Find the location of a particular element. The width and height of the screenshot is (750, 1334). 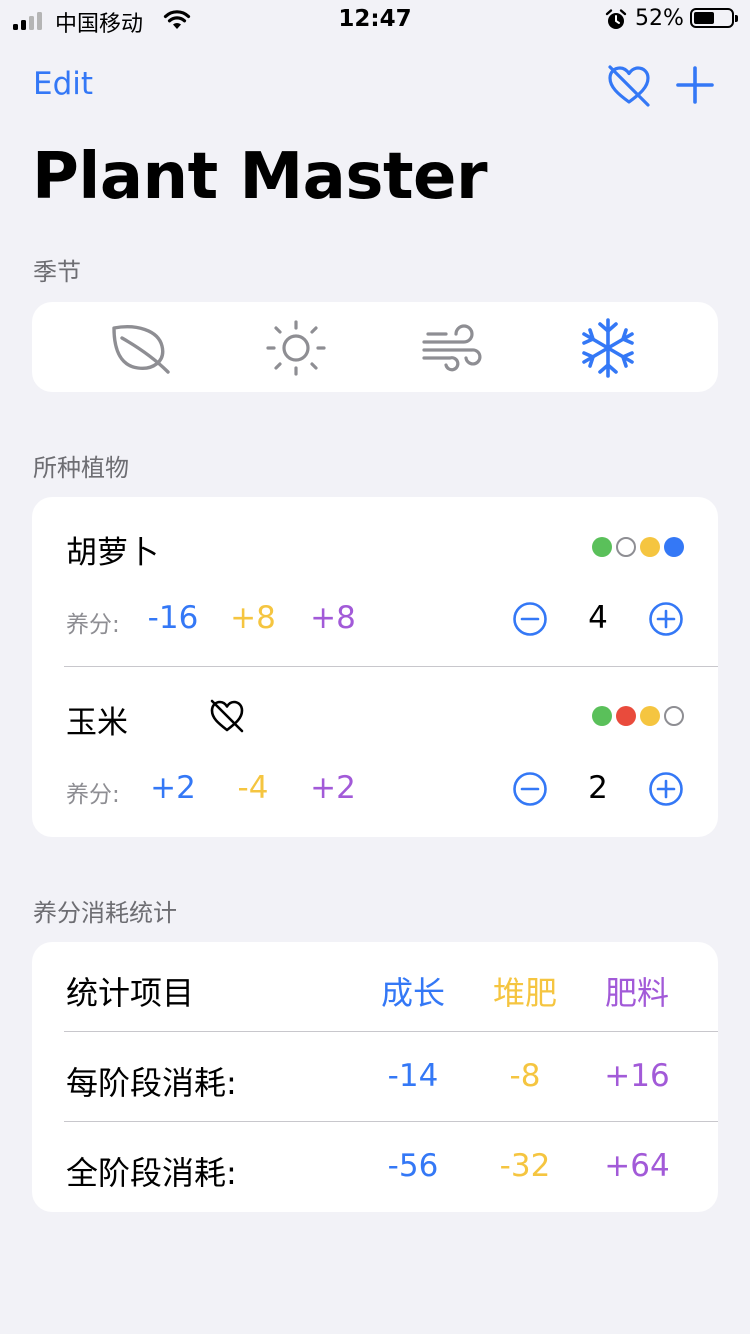

row-label: 每阶段消耗: is located at coordinates (151, 1083).